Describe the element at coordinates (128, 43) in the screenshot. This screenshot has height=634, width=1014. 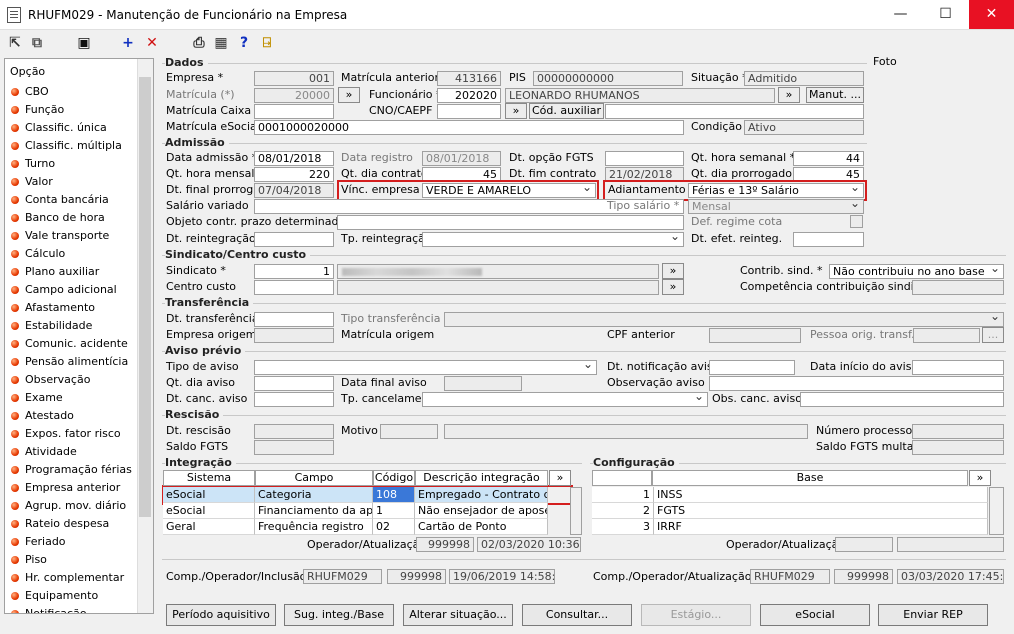
I see `add-icon: +` at that location.